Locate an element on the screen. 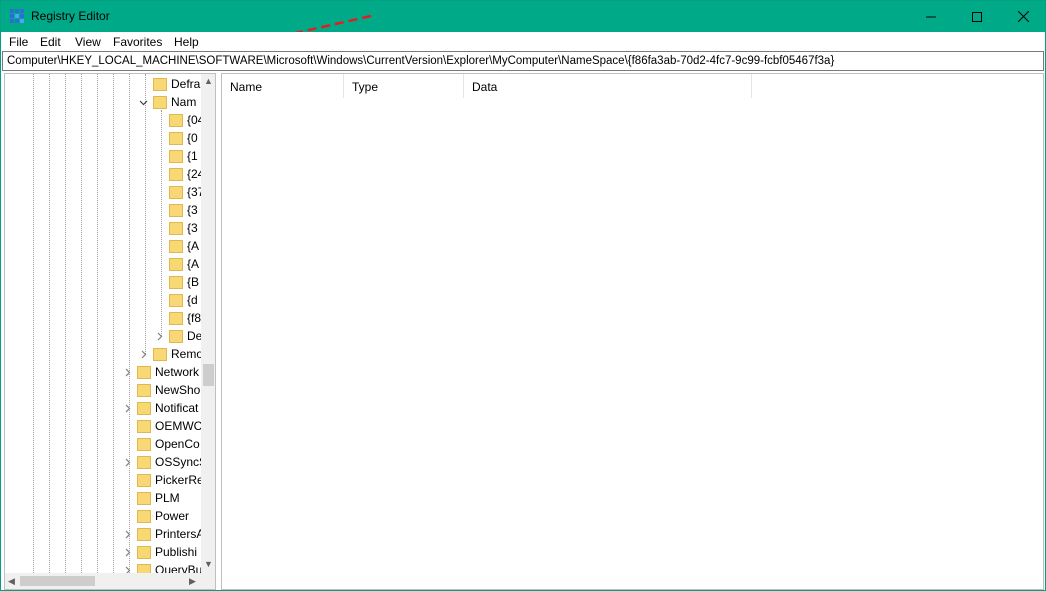 Image resolution: width=1046 pixels, height=591 pixels. maximize-icon is located at coordinates (977, 16).